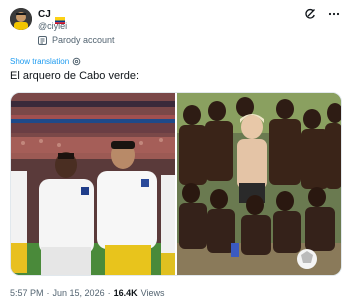 This screenshot has height=308, width=350. I want to click on colombia-flag-icon, so click(59, 17).